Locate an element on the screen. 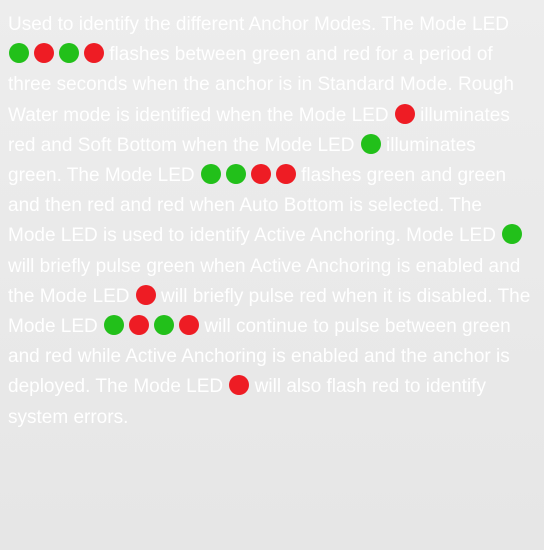 The image size is (544, 550). led-sequence-auto-bottom is located at coordinates (248, 176).